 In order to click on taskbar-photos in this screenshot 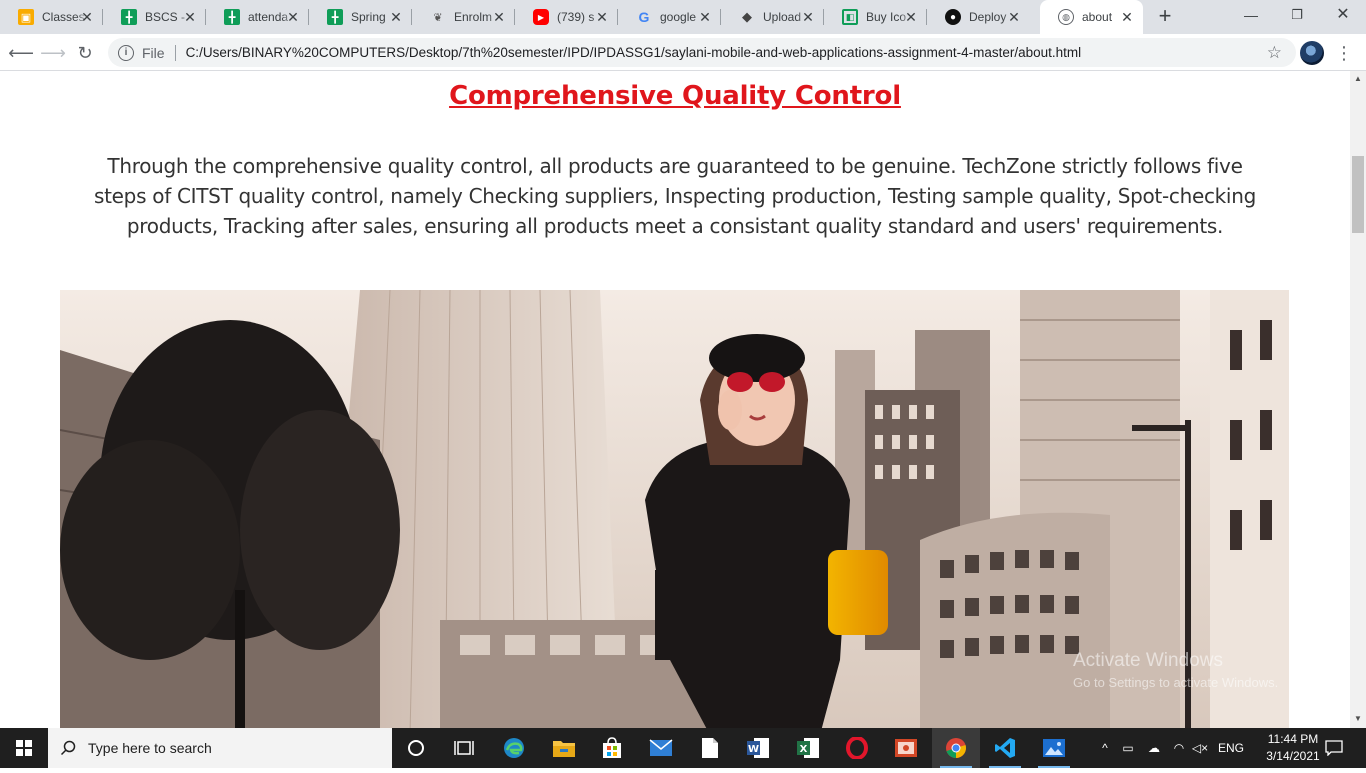, I will do `click(1054, 748)`.